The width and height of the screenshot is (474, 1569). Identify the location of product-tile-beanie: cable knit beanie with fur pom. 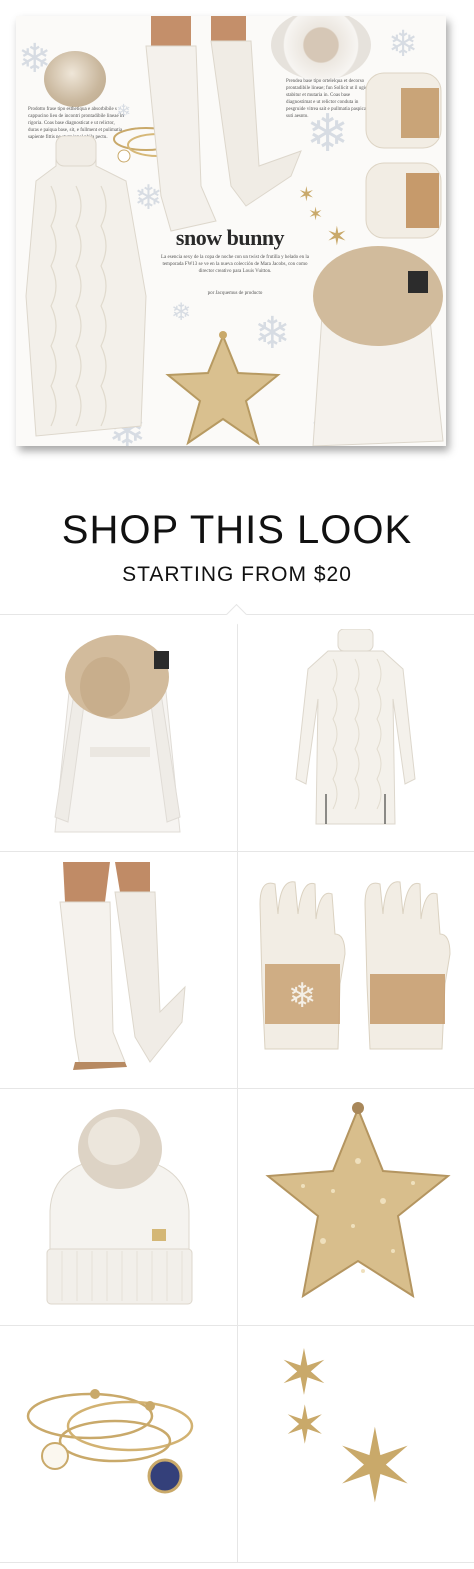
(118, 1207).